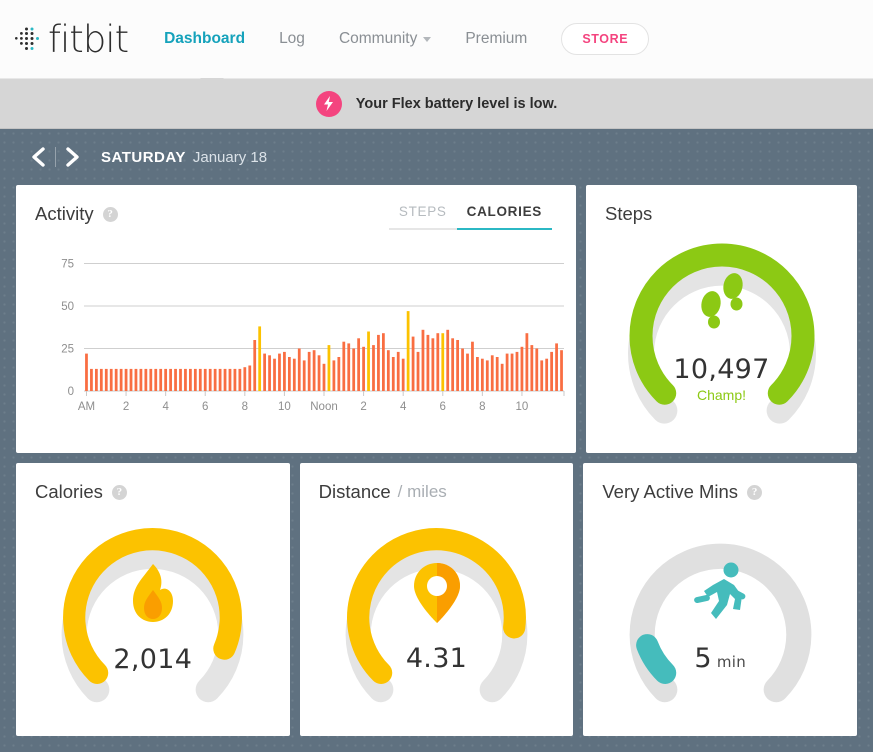 This screenshot has height=752, width=873. Describe the element at coordinates (504, 217) in the screenshot. I see `tab-calories: CALORIES` at that location.